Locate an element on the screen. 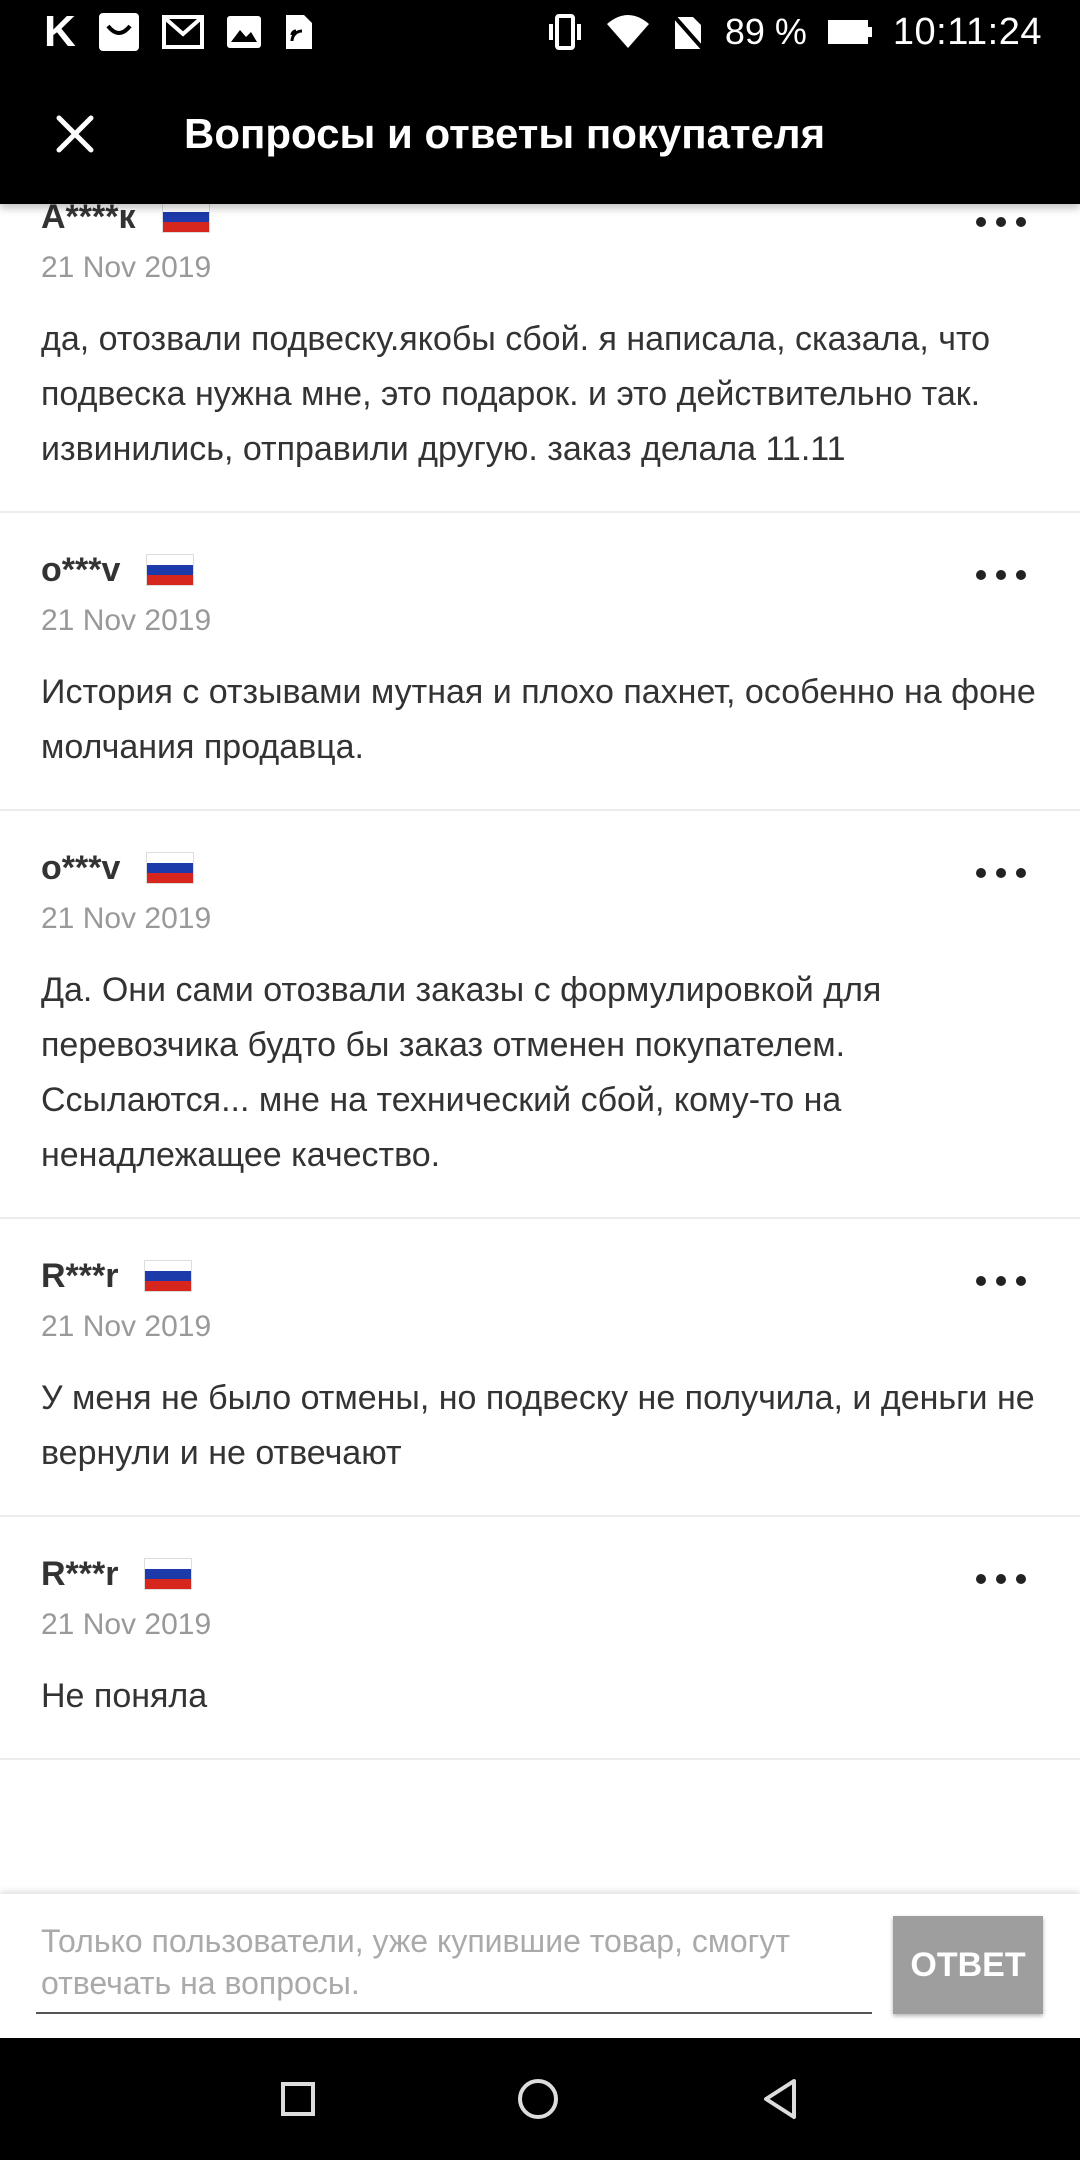 This screenshot has height=2160, width=1080. answer-bar: ОТВЕТ is located at coordinates (540, 1966).